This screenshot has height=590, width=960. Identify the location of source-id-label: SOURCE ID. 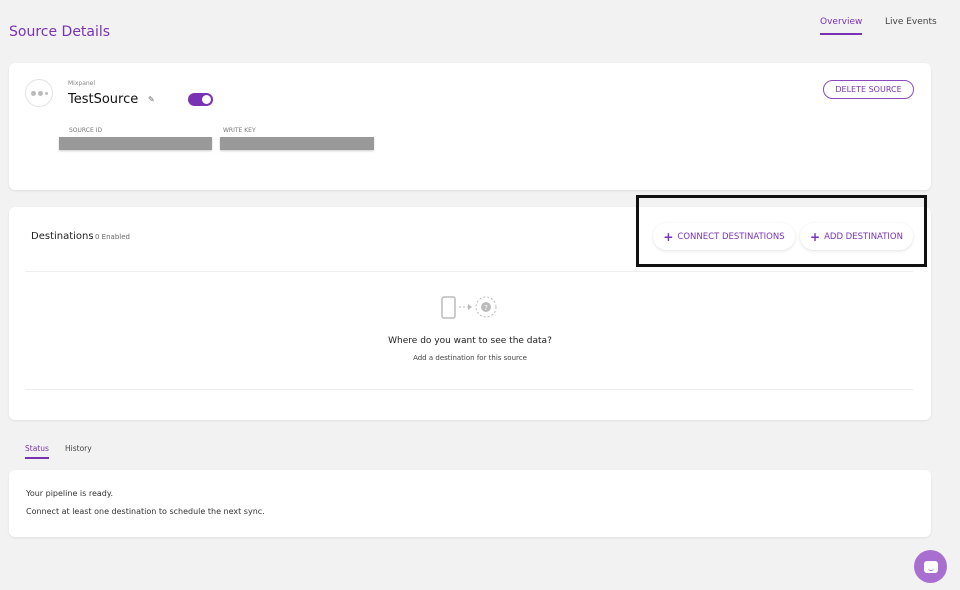
(86, 130).